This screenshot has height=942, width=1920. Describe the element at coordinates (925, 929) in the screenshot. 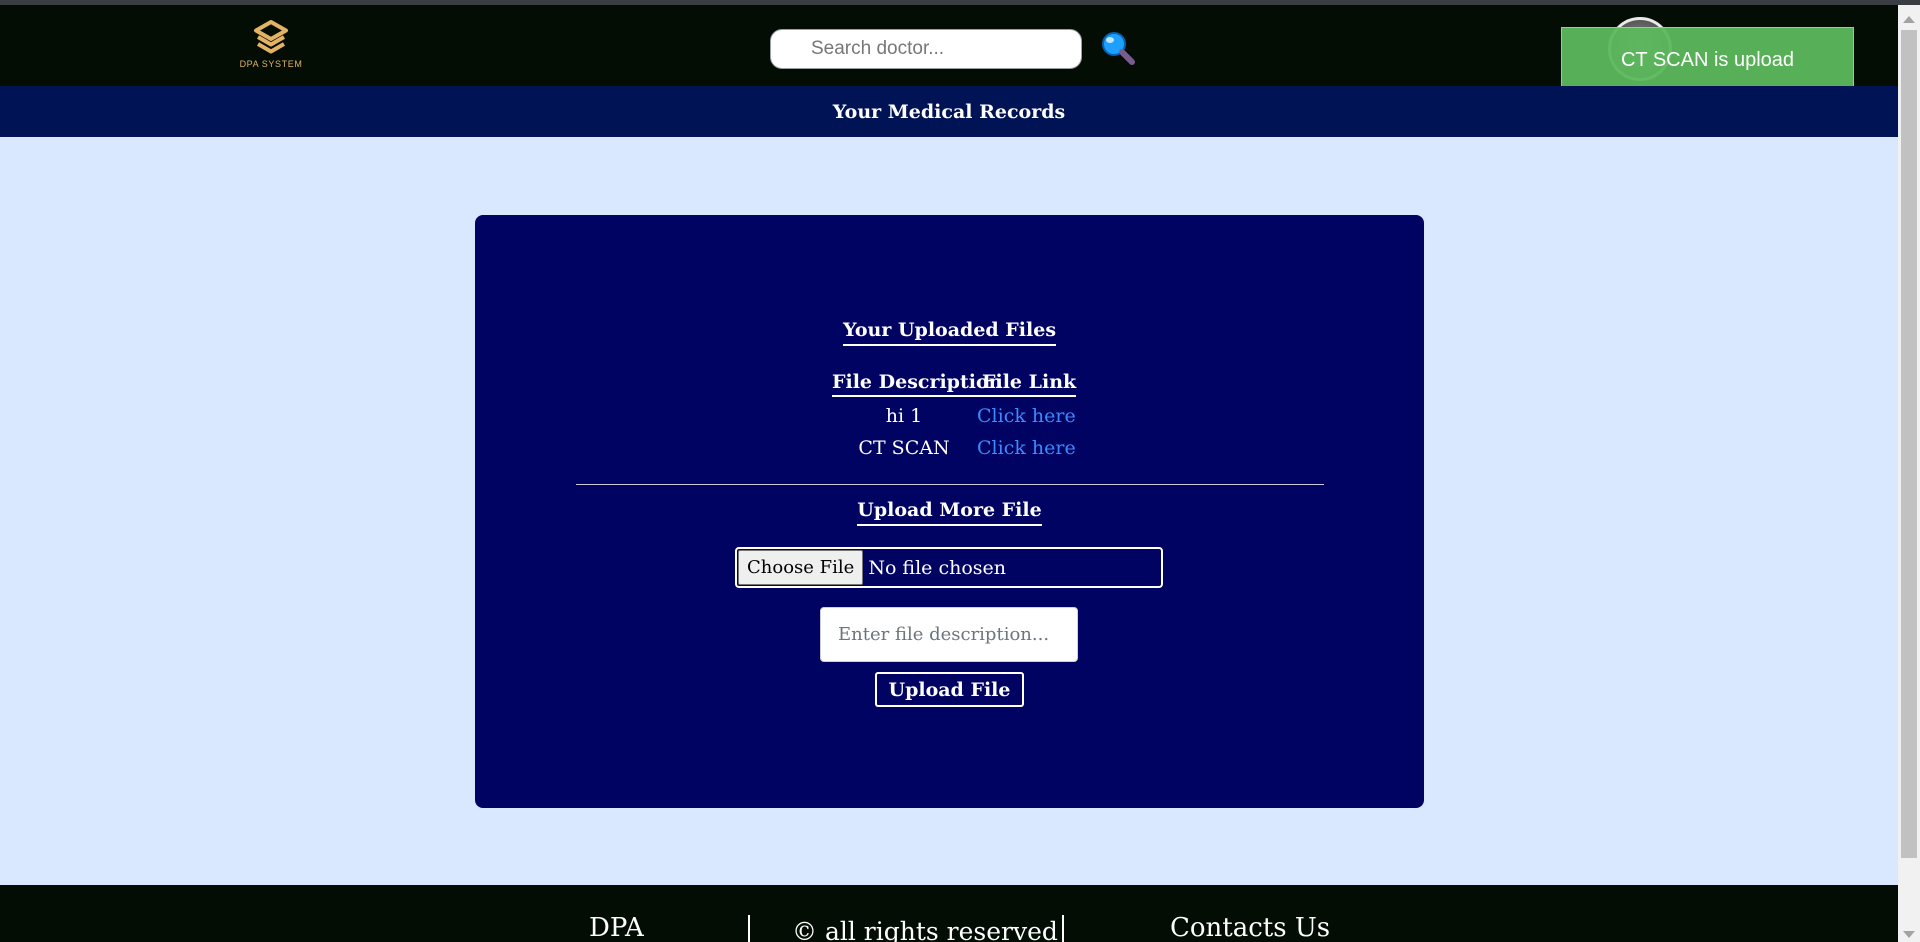

I see `footer-rights: © all rights reserved` at that location.